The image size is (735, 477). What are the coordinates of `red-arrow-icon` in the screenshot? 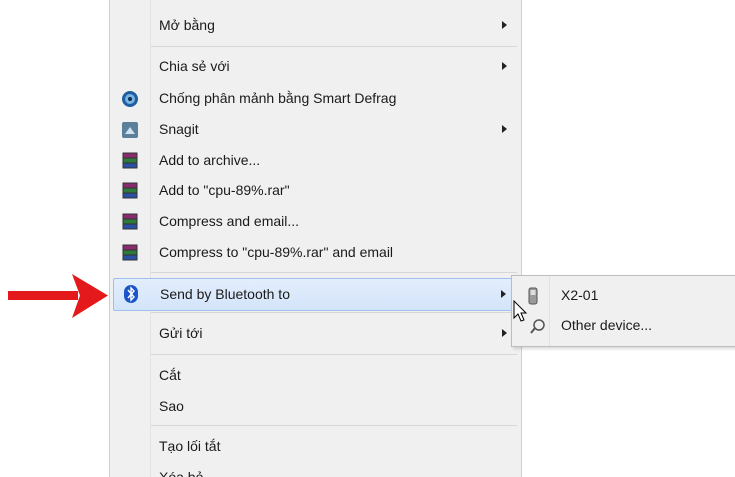 It's located at (58, 296).